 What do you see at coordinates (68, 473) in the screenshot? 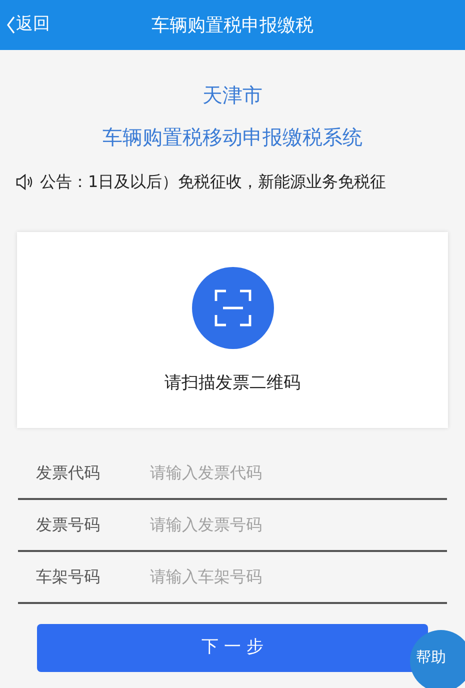
I see `field-label: 发票代码` at bounding box center [68, 473].